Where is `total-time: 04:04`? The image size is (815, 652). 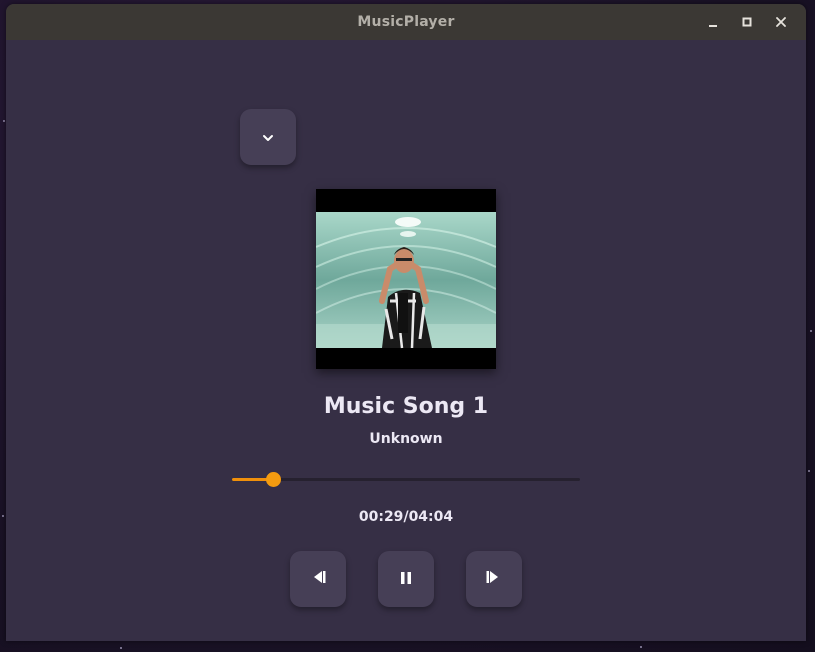
total-time: 04:04 is located at coordinates (431, 517).